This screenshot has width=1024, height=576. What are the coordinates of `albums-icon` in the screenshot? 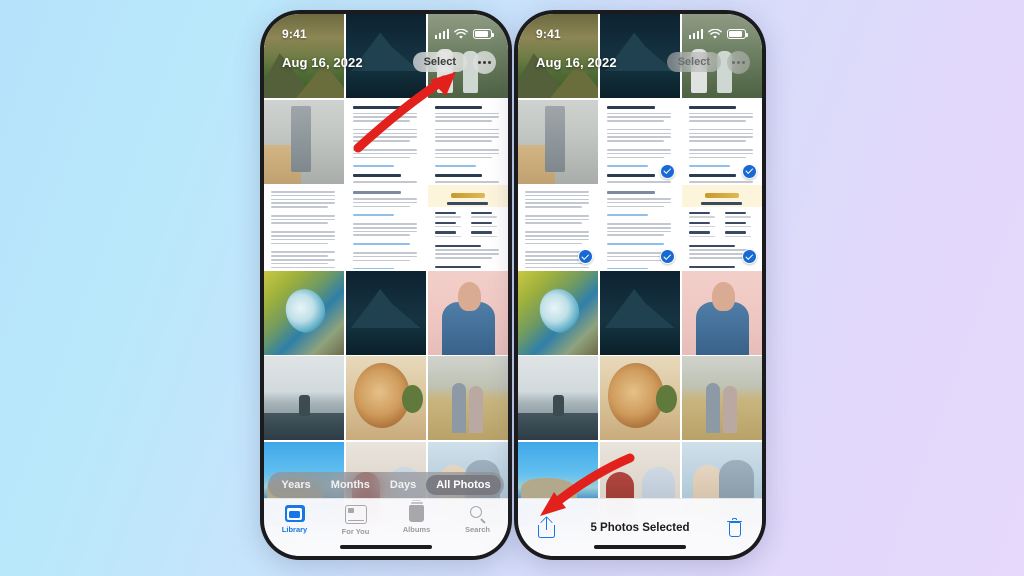 It's located at (416, 510).